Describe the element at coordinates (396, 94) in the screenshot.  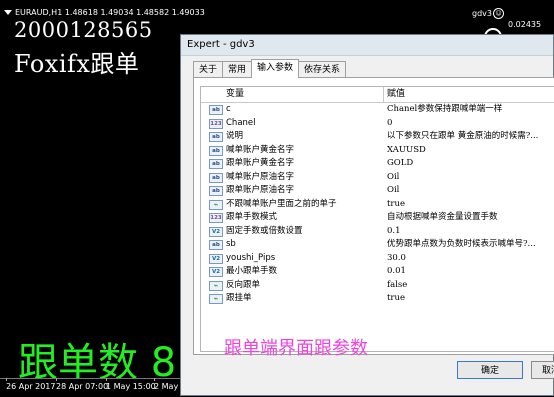
I see `column-value: 赋值` at that location.